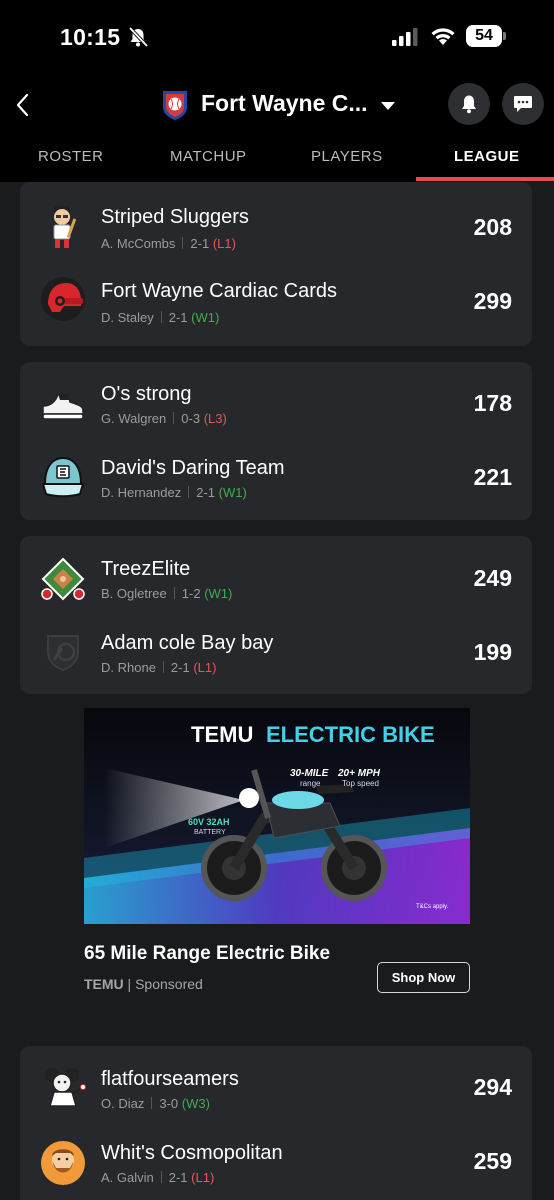 The width and height of the screenshot is (554, 1200). Describe the element at coordinates (127, 1177) in the screenshot. I see `owner-name: A. Galvin` at that location.